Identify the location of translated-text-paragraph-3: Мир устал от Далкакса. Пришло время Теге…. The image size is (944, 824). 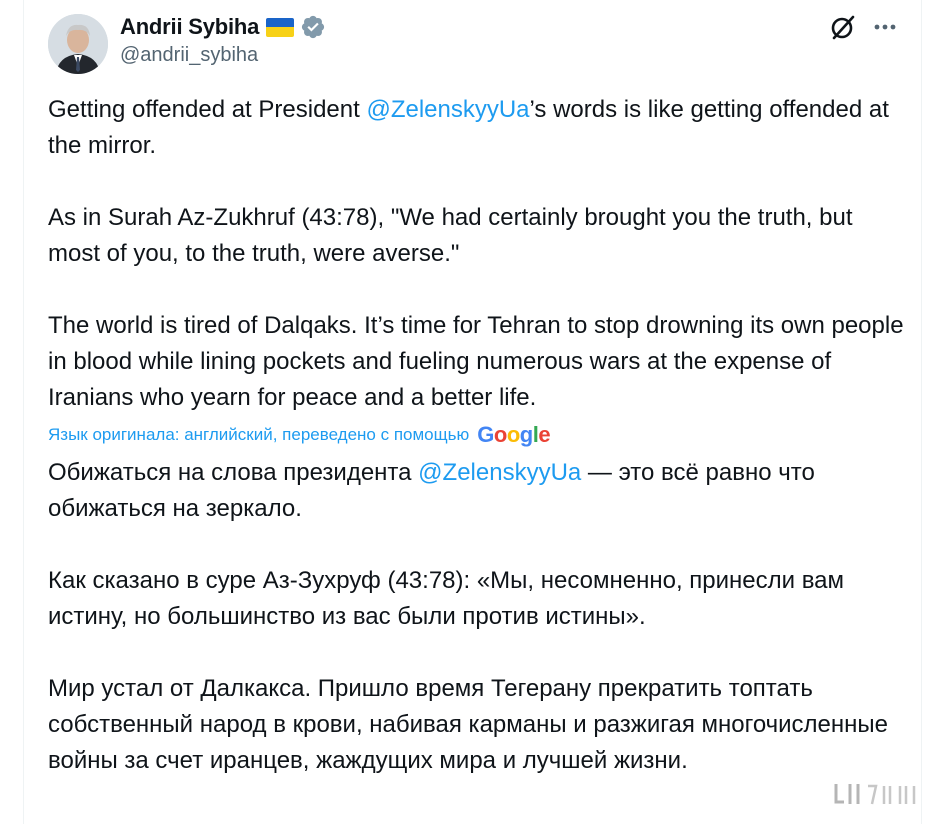
(468, 724).